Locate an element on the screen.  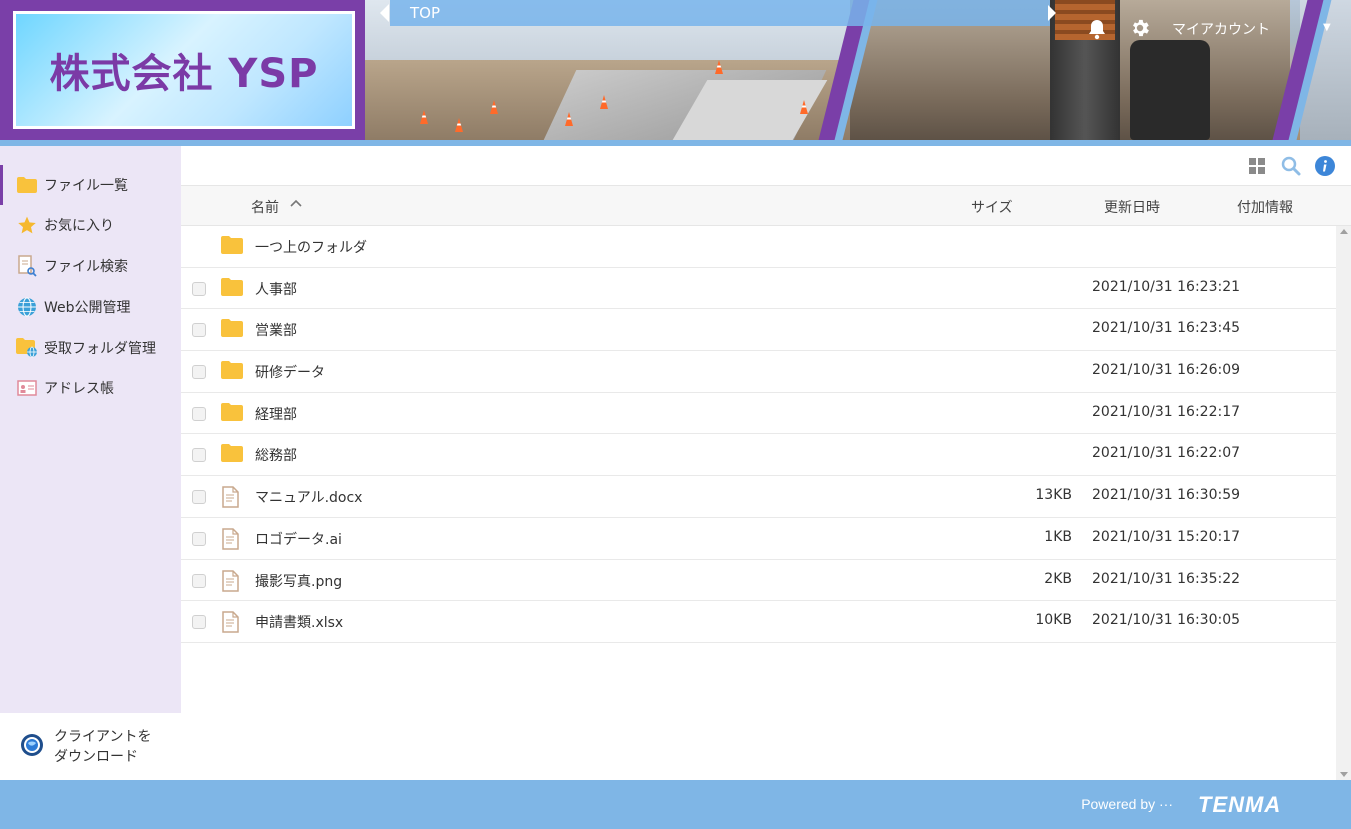
sidebar-item-favorites: お気に入り is located at coordinates (90, 225).